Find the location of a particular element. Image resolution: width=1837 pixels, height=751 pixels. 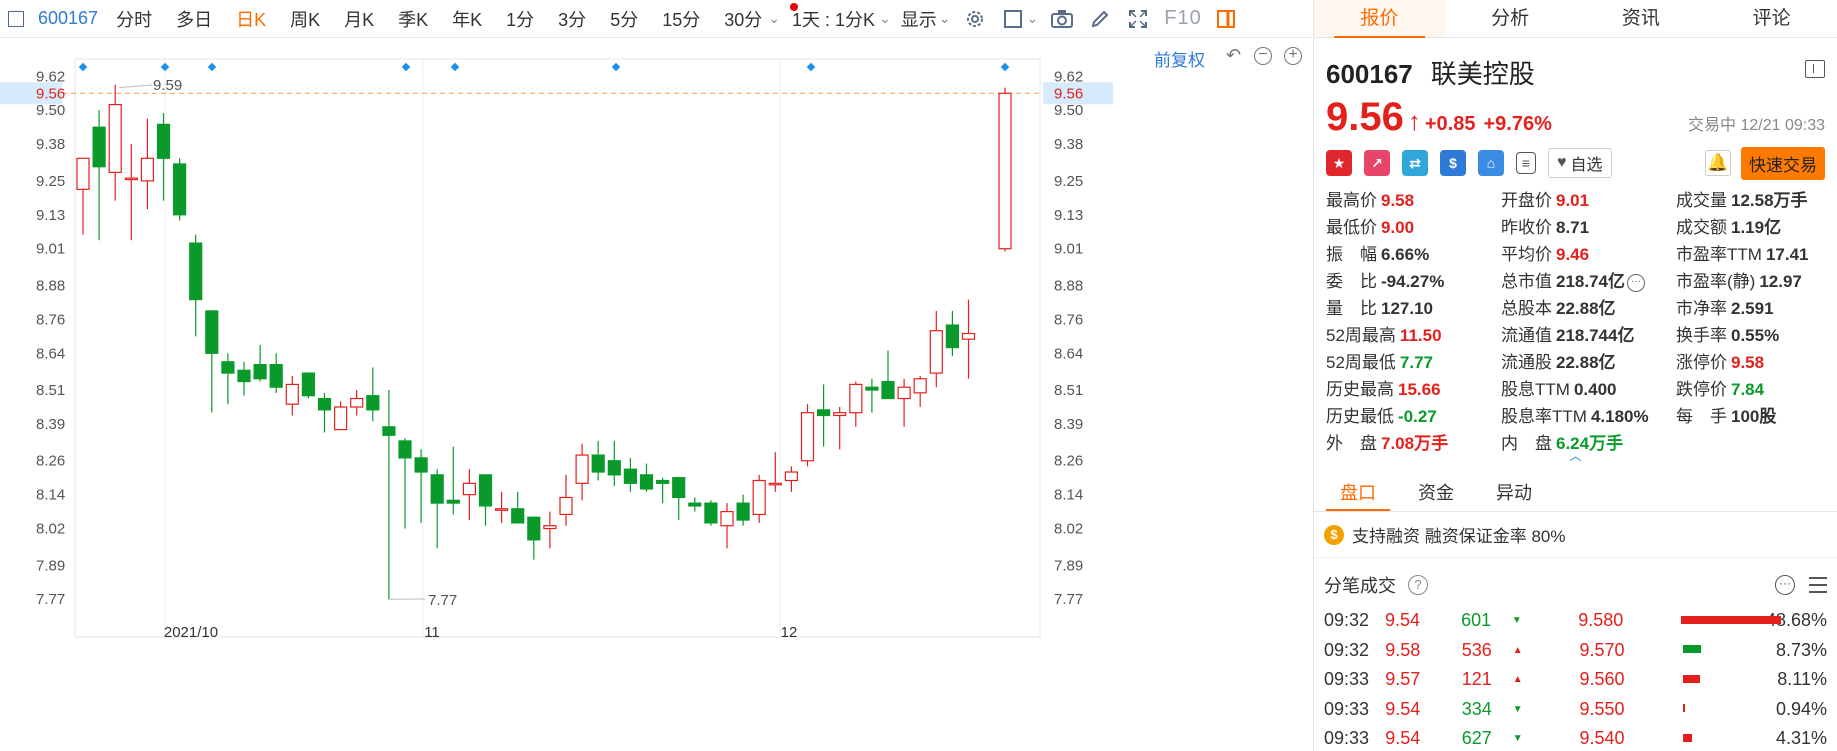

list-view-icon is located at coordinates (1818, 585).